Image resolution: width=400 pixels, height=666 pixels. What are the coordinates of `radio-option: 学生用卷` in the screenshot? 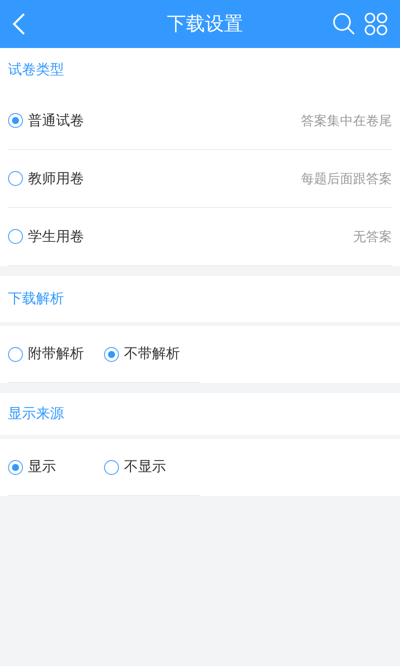 It's located at (46, 237).